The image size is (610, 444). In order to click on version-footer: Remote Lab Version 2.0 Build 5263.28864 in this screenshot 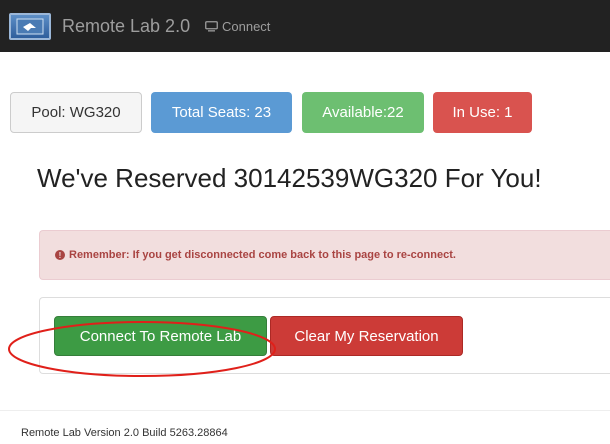, I will do `click(124, 433)`.